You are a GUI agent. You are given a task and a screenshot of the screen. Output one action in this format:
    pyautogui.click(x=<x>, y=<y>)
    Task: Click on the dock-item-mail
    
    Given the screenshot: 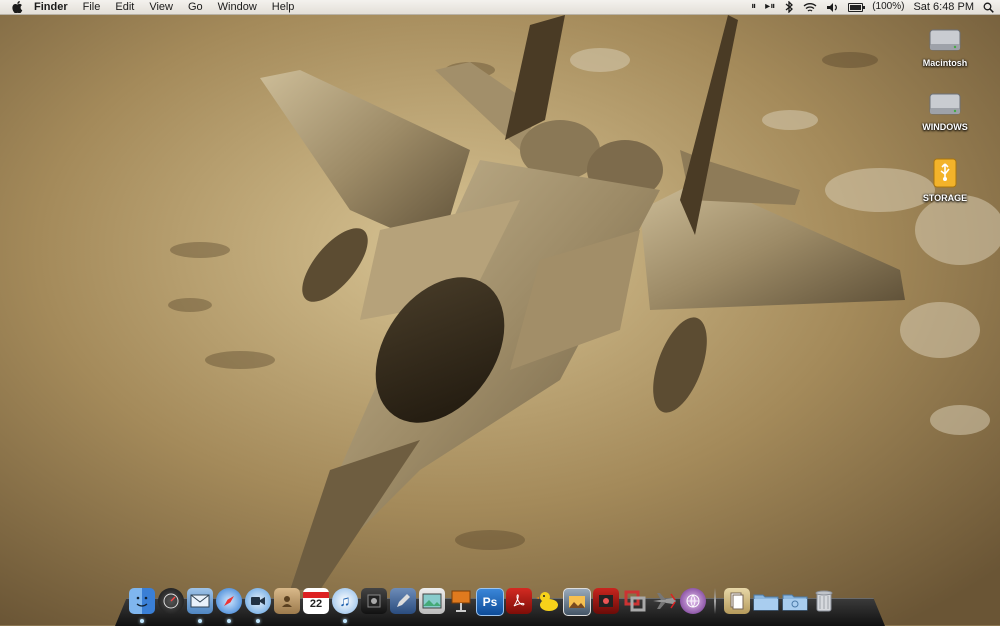 What is the action you would take?
    pyautogui.click(x=200, y=605)
    